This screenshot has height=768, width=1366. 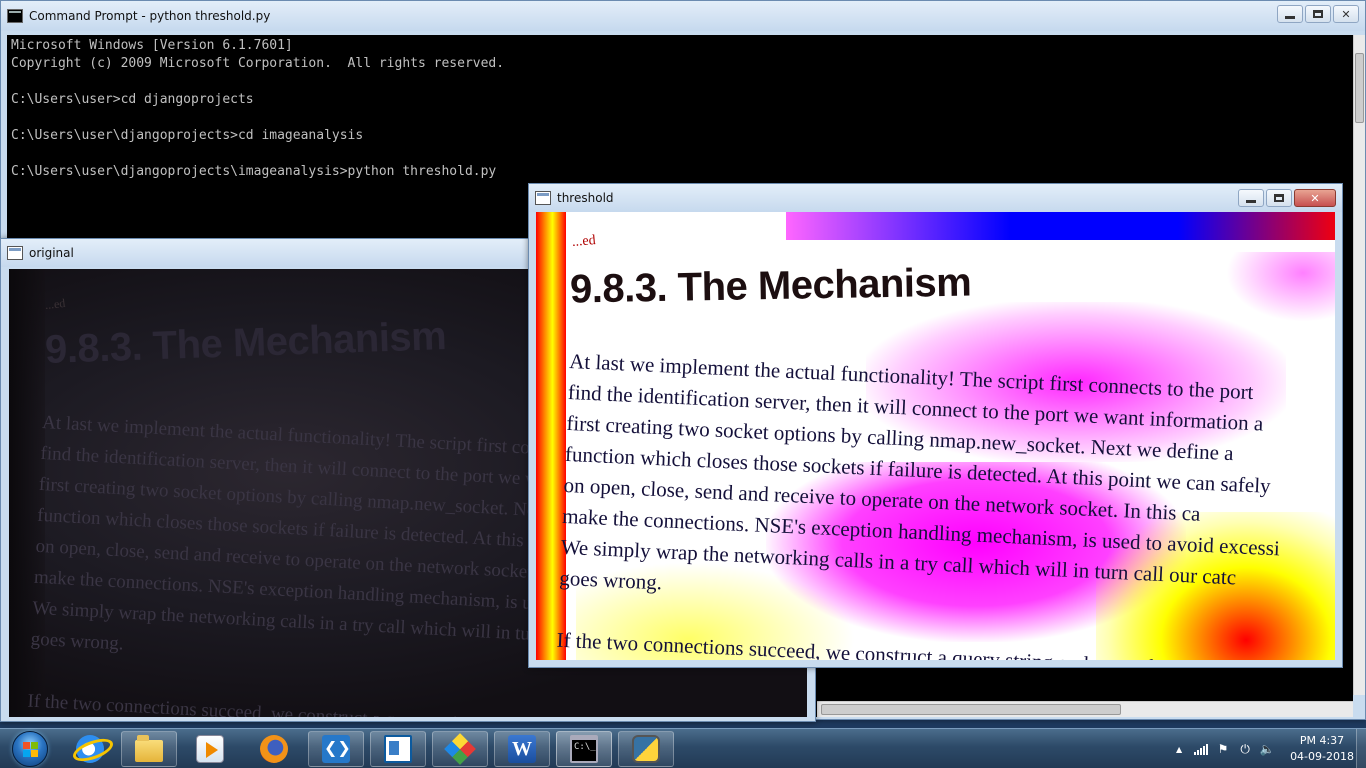 What do you see at coordinates (585, 198) in the screenshot?
I see `threshold-title: threshold` at bounding box center [585, 198].